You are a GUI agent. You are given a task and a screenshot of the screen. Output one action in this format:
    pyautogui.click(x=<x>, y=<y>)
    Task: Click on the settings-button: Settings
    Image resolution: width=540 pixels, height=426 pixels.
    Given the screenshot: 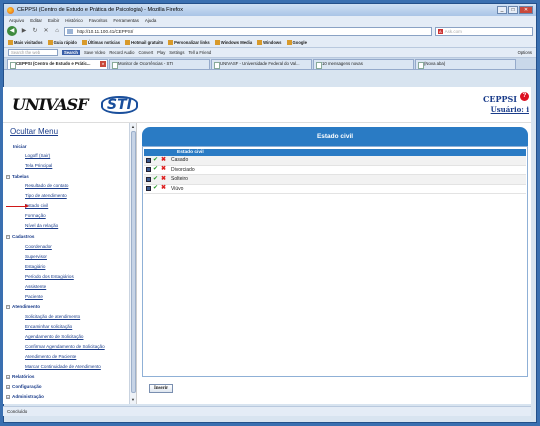 What is the action you would take?
    pyautogui.click(x=176, y=52)
    